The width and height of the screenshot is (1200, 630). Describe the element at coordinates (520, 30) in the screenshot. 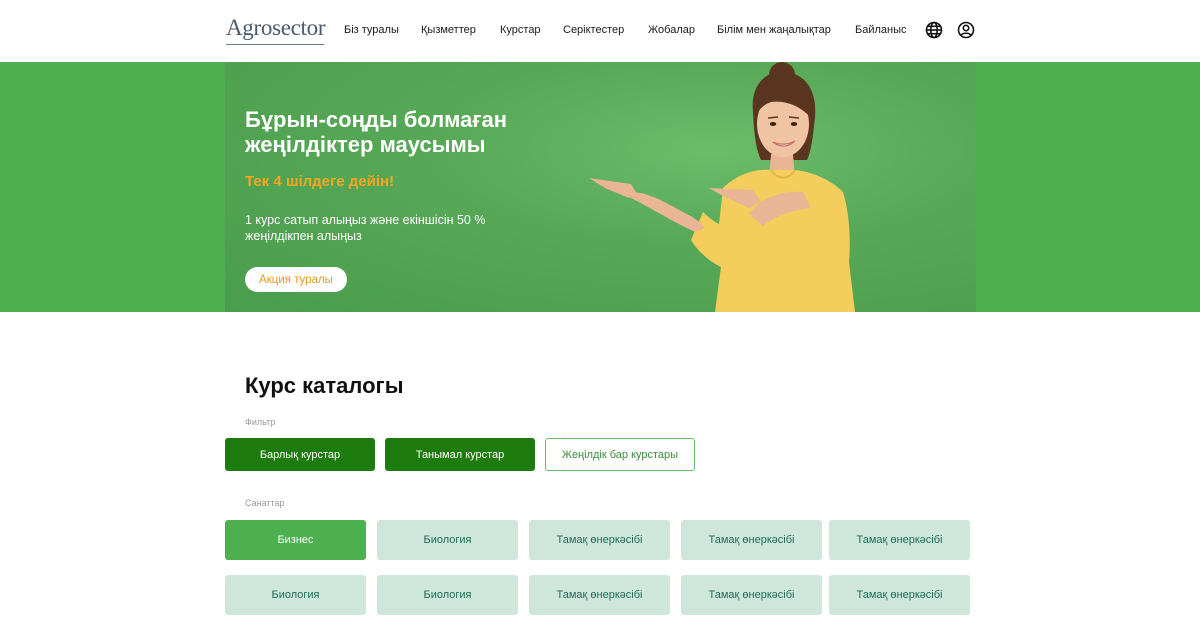

I see `nav-item-courses: Курстар` at that location.